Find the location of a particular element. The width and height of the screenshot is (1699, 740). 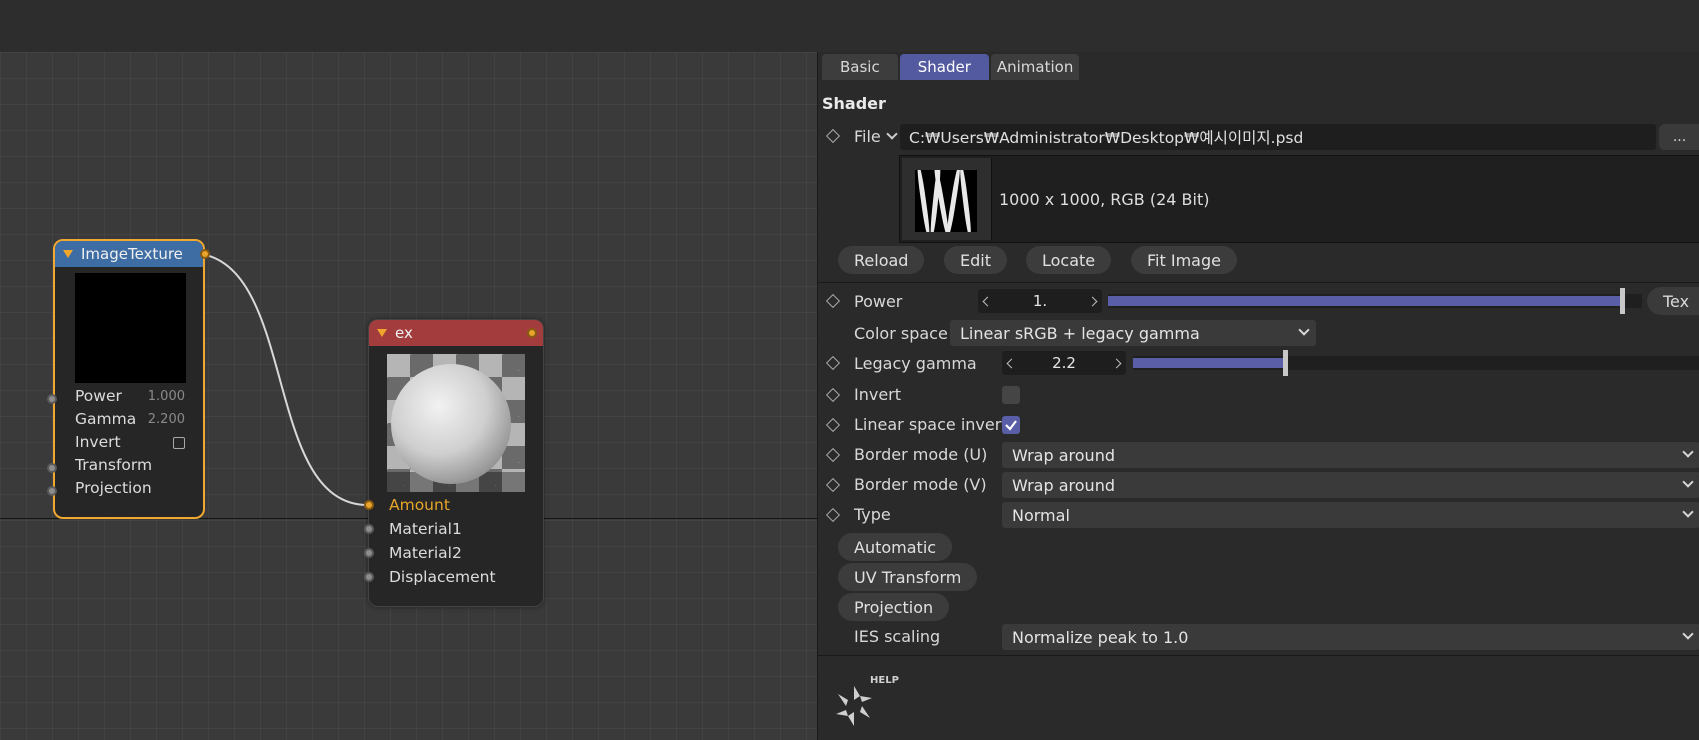

checkmark-icon is located at coordinates (1011, 425).